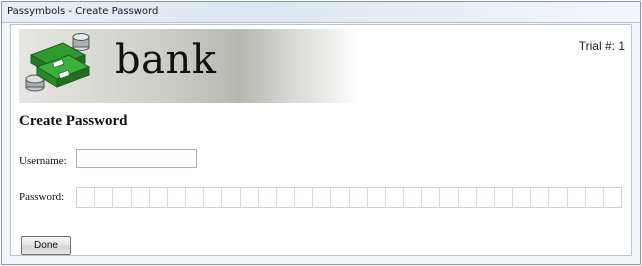 Image resolution: width=642 pixels, height=266 pixels. I want to click on bank-title: bank, so click(166, 60).